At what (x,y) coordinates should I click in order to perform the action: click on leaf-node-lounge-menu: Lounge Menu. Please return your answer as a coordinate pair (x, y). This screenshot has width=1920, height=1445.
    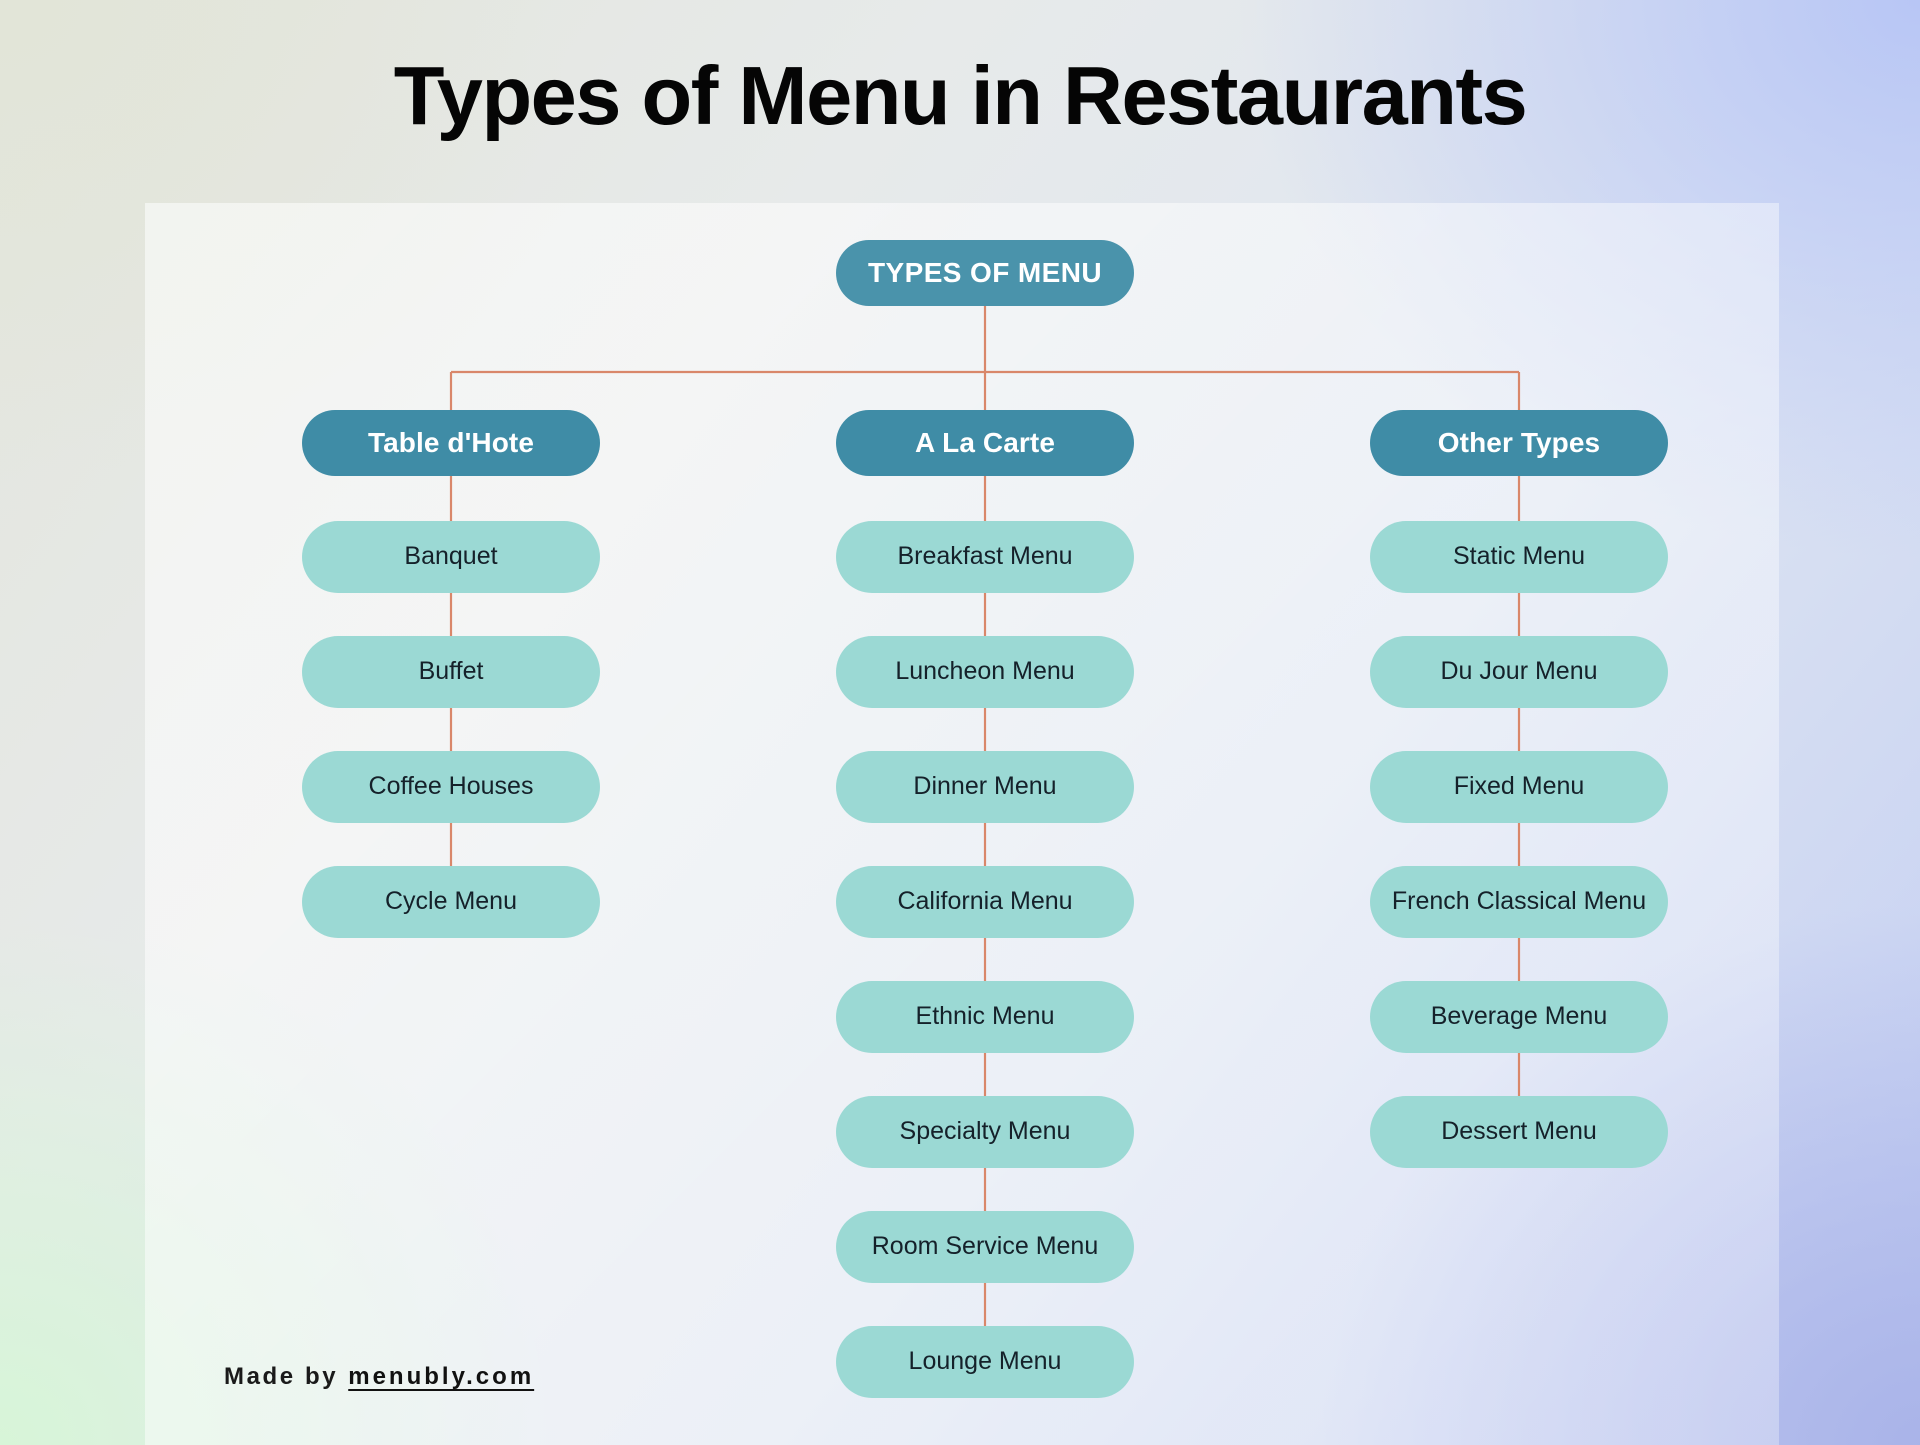
    Looking at the image, I should click on (985, 1362).